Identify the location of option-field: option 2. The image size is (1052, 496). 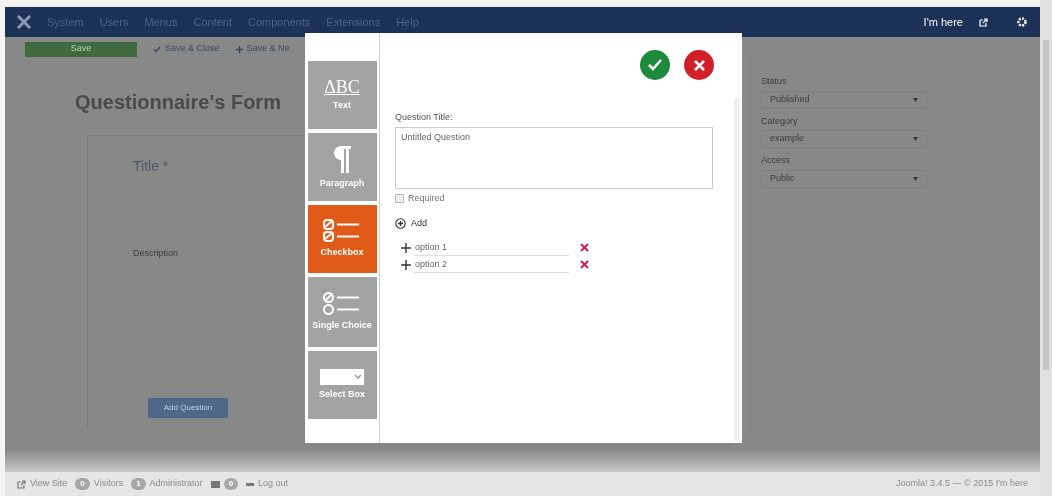
(491, 264).